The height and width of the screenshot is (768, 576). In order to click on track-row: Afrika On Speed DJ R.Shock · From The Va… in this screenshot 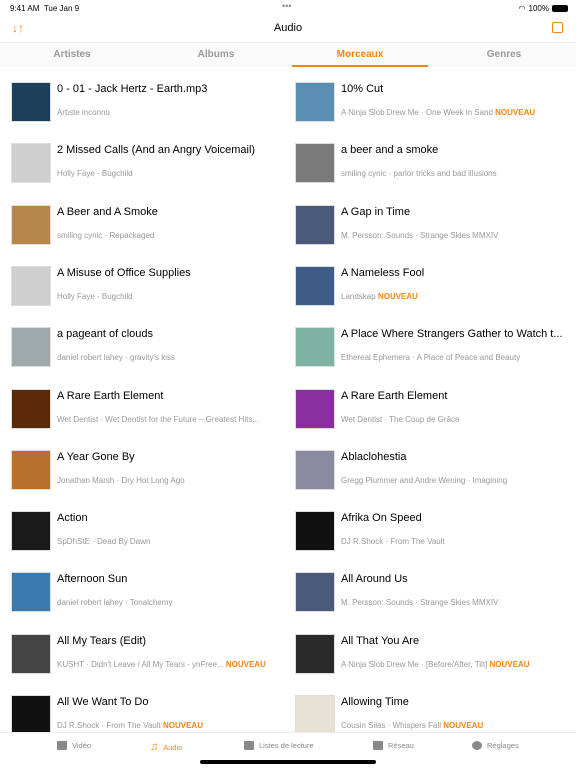, I will do `click(428, 539)`.